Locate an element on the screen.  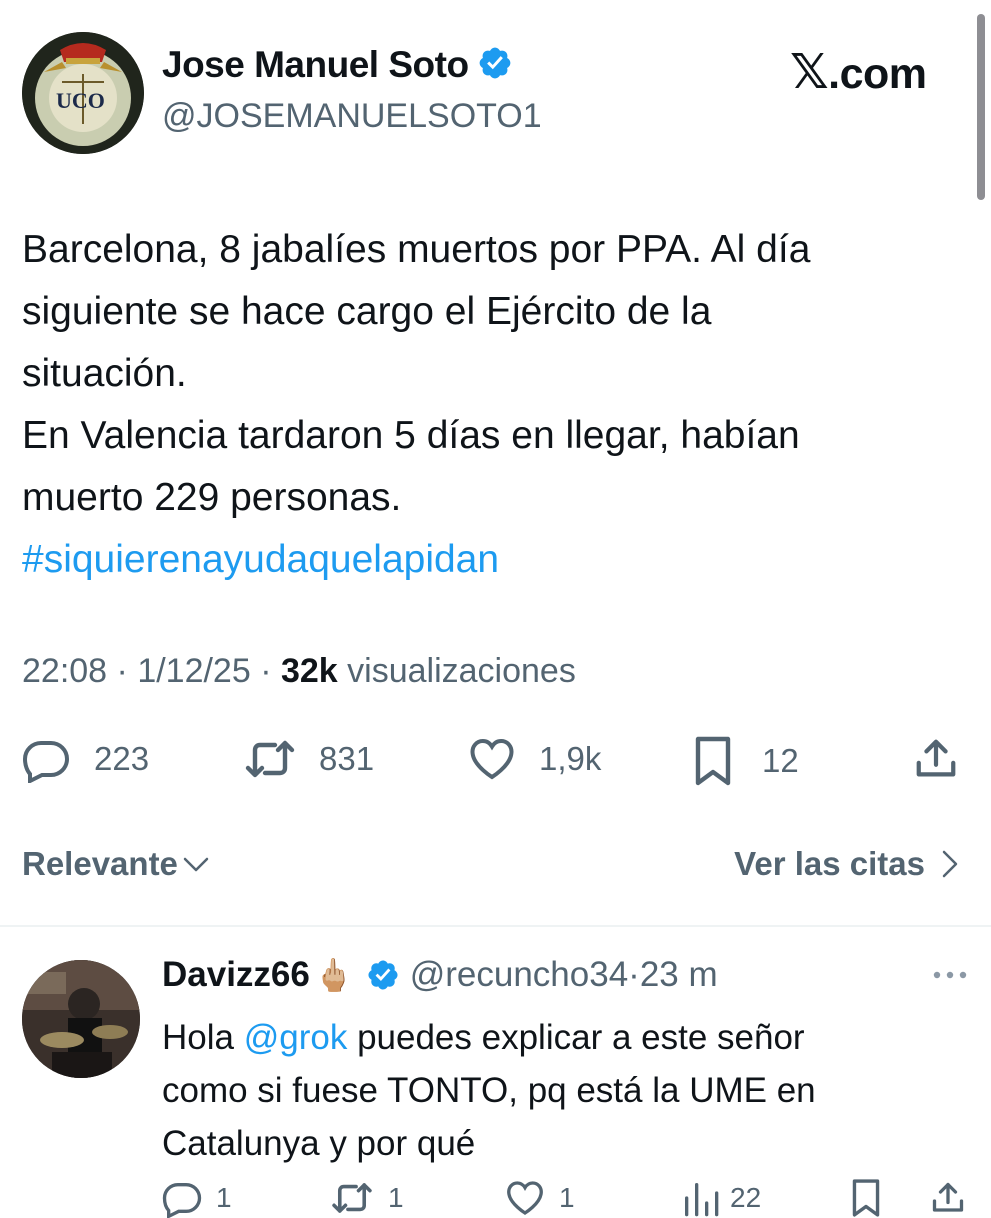
hashtag-link: #siquierenayudaquelapidan is located at coordinates (492, 560).